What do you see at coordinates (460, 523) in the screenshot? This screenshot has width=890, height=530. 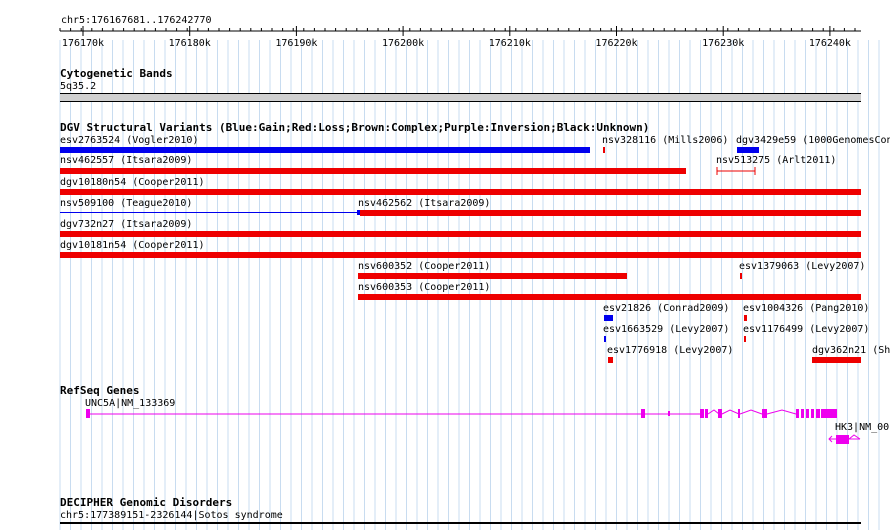 I see `decipher-bar` at bounding box center [460, 523].